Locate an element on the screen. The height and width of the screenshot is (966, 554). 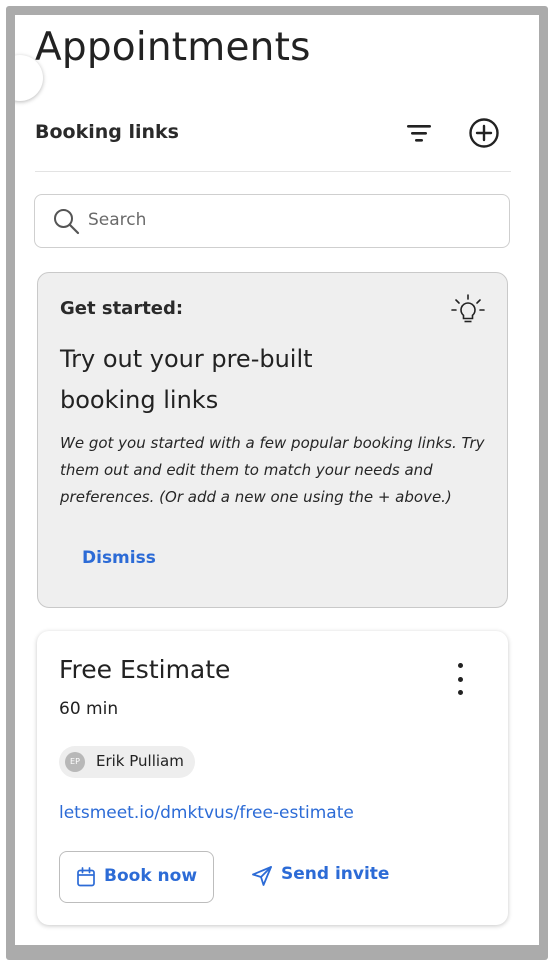
owner-chip: EP Erik Pulliam is located at coordinates (127, 762).